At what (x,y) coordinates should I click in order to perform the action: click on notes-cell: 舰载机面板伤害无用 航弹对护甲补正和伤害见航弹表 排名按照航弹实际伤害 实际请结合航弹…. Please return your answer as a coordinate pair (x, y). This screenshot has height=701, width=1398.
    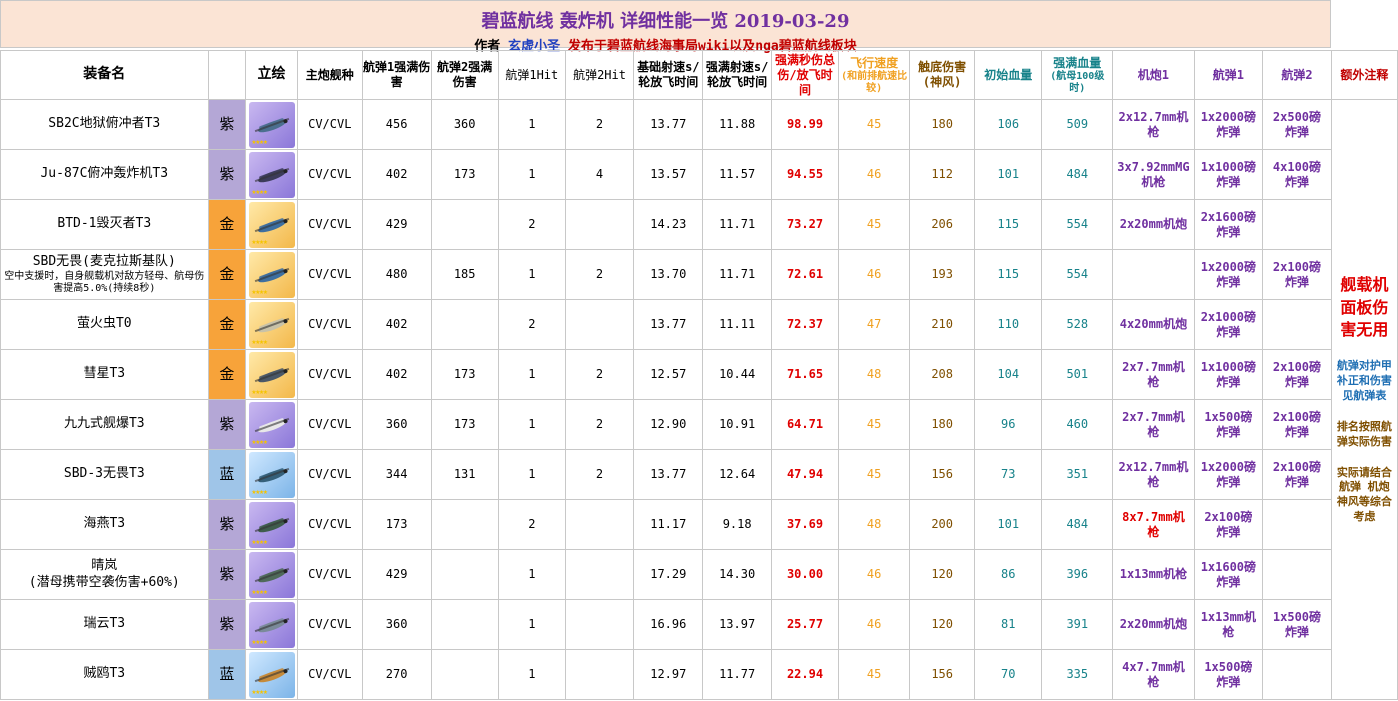
    Looking at the image, I should click on (1364, 399).